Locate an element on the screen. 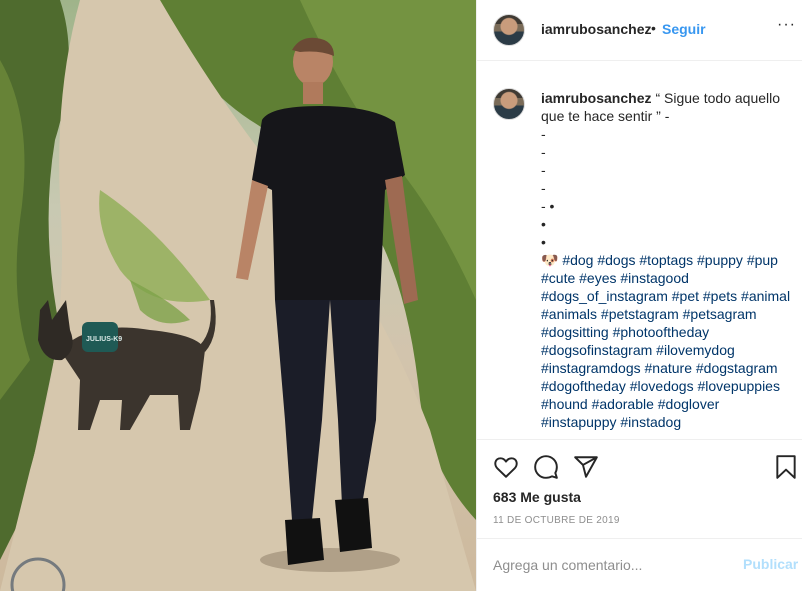 This screenshot has width=802, height=591. bookmark-icon is located at coordinates (786, 467).